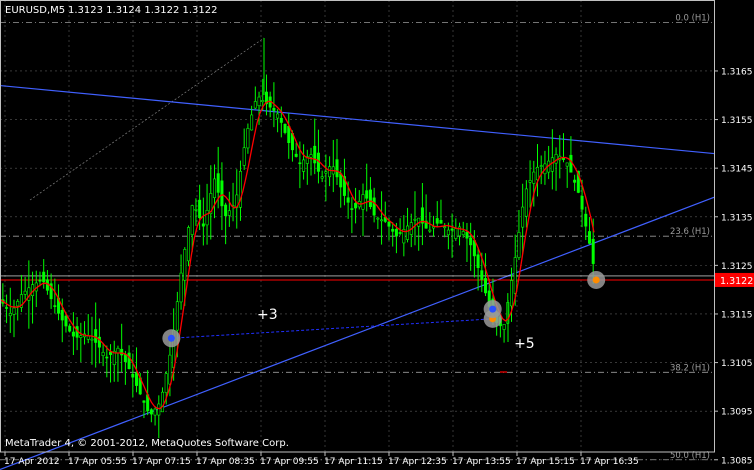  I want to click on fib-anchor-line, so click(147, 119).